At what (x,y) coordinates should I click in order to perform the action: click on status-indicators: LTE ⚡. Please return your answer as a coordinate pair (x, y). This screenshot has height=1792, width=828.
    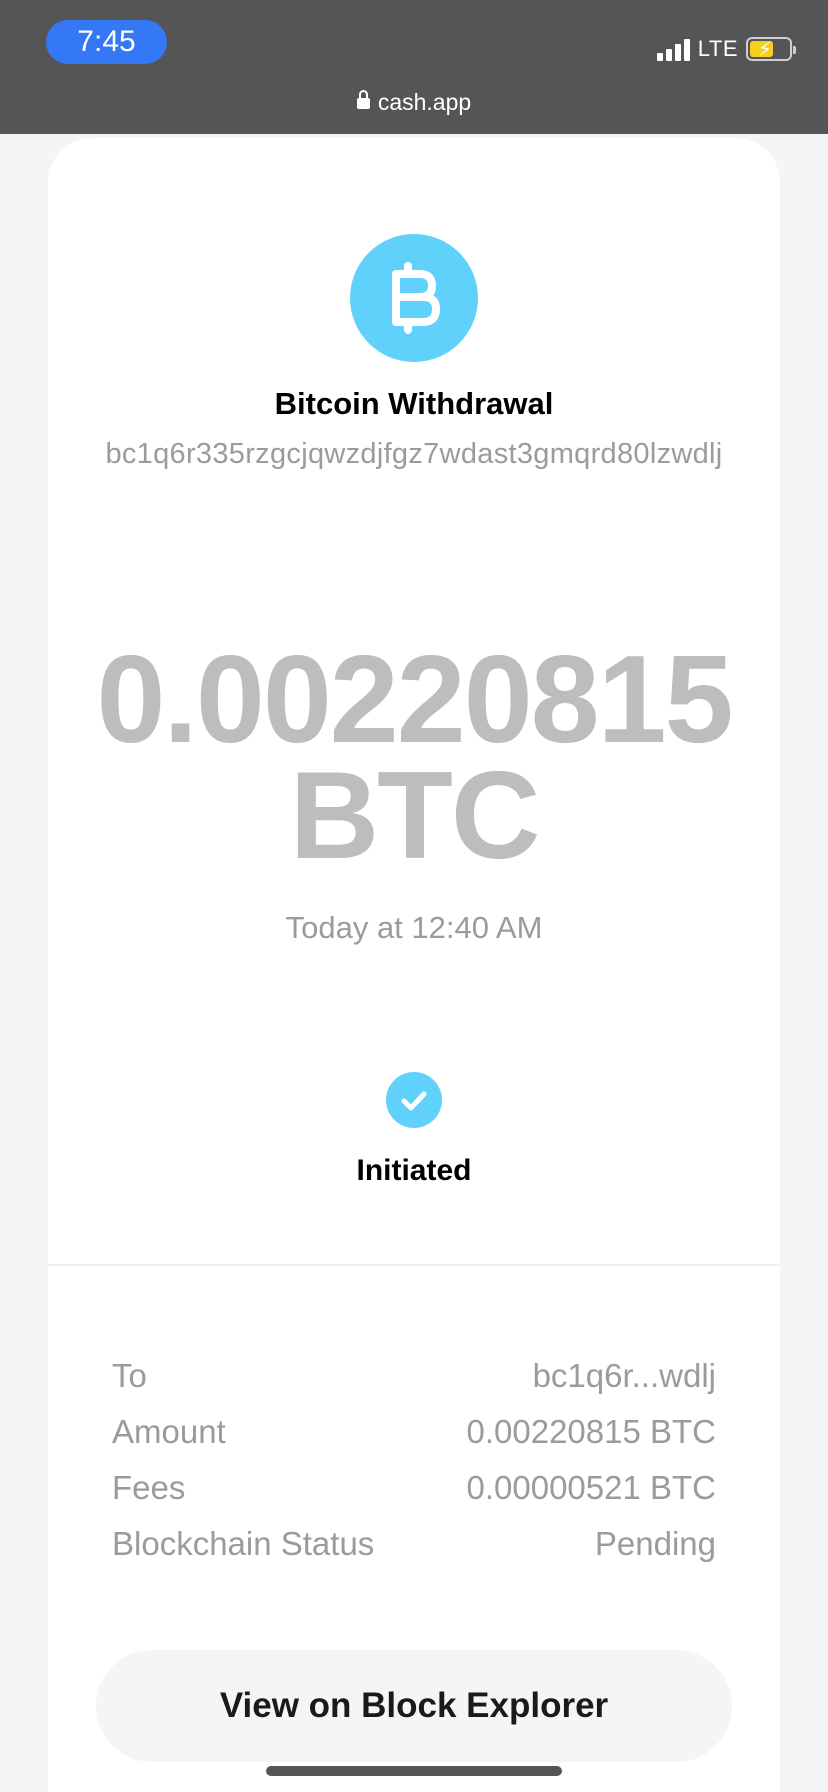
    Looking at the image, I should click on (726, 49).